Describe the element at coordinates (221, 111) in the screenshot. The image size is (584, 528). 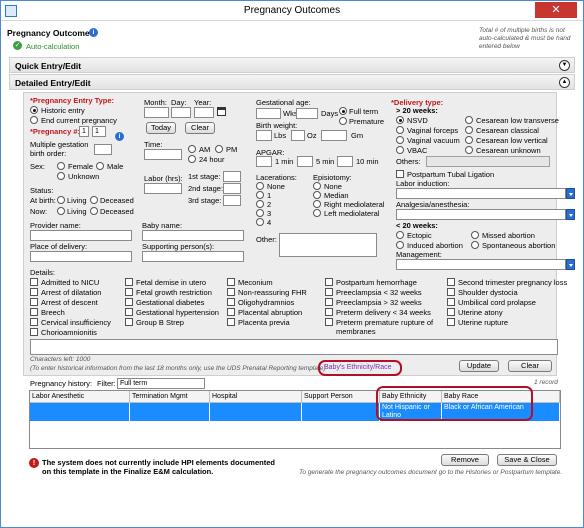
I see `calendar-icon` at that location.